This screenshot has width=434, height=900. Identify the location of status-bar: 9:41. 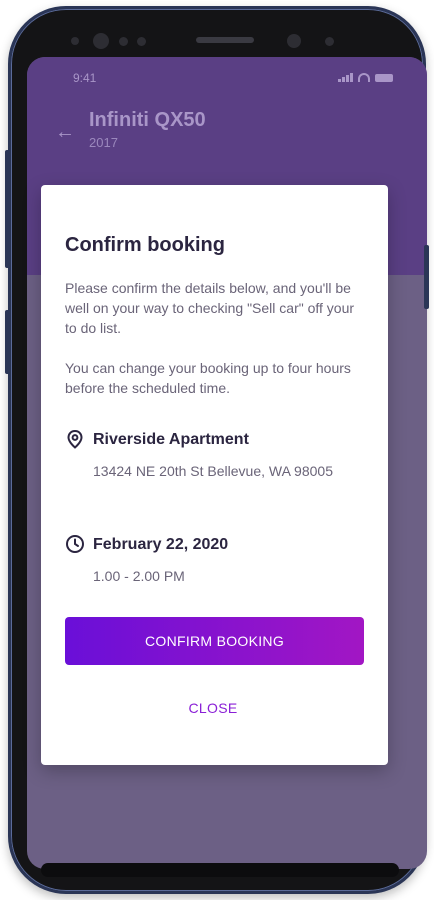
(233, 80).